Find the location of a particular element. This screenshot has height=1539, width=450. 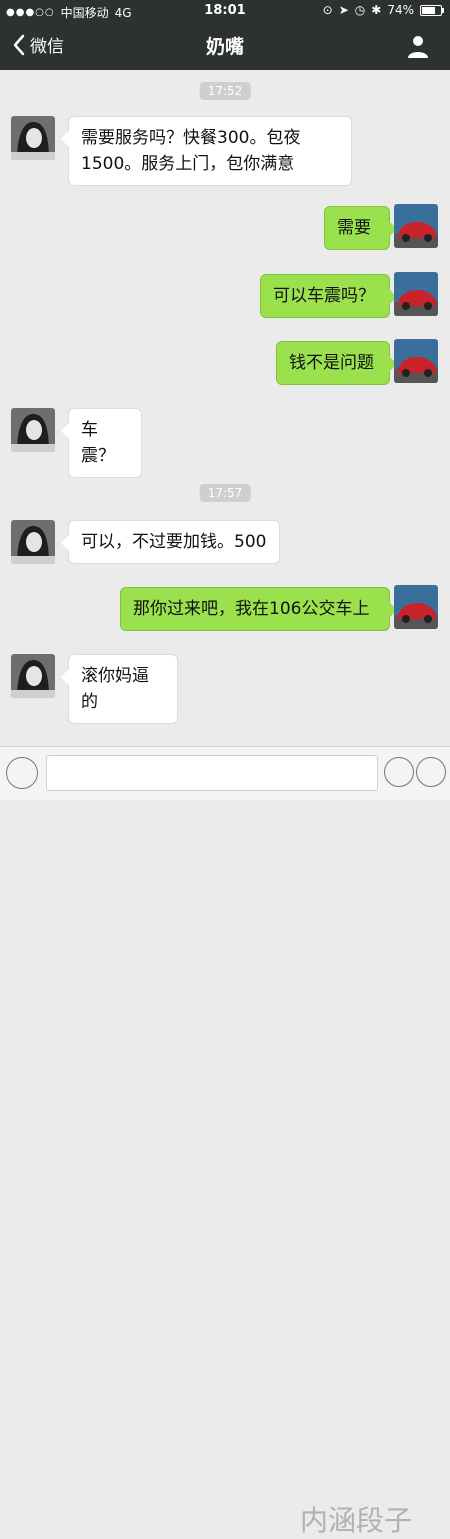

timestamp-text: 17:57 is located at coordinates (225, 493).